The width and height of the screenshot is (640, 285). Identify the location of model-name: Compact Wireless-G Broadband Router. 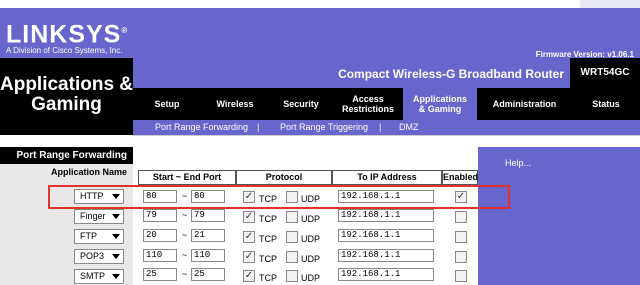
(451, 74).